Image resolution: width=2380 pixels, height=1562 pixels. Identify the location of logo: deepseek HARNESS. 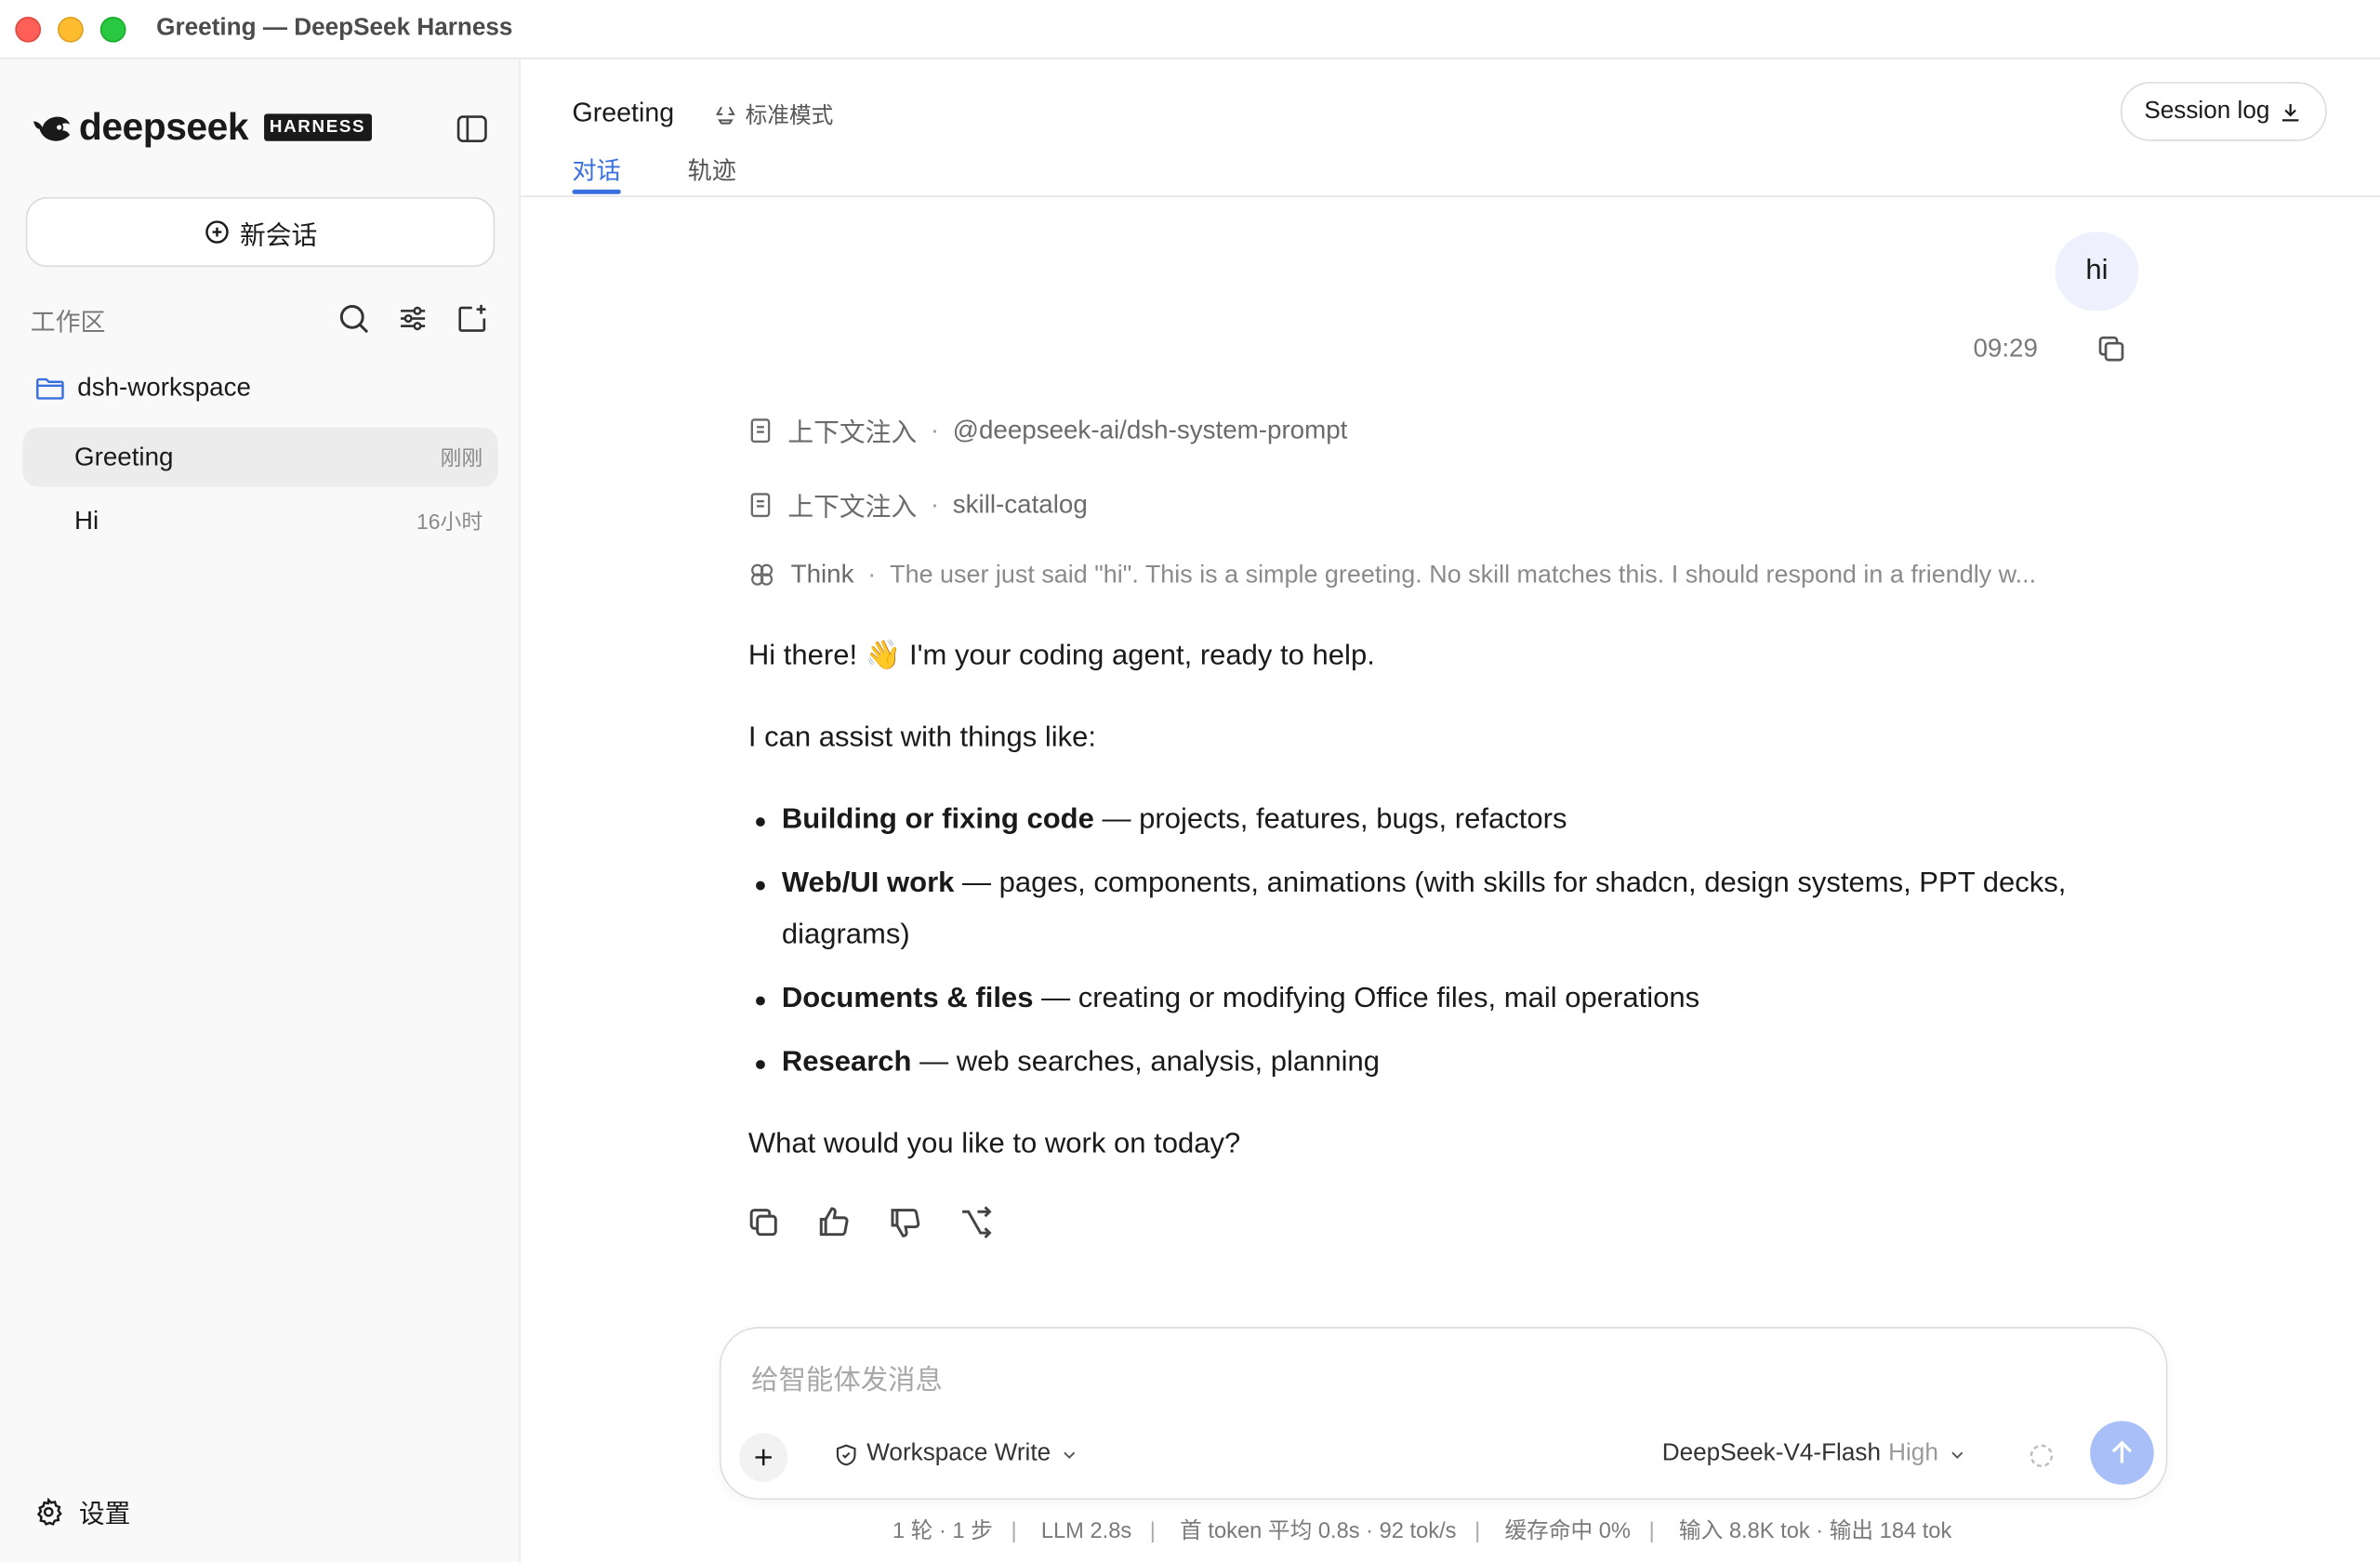
(201, 128).